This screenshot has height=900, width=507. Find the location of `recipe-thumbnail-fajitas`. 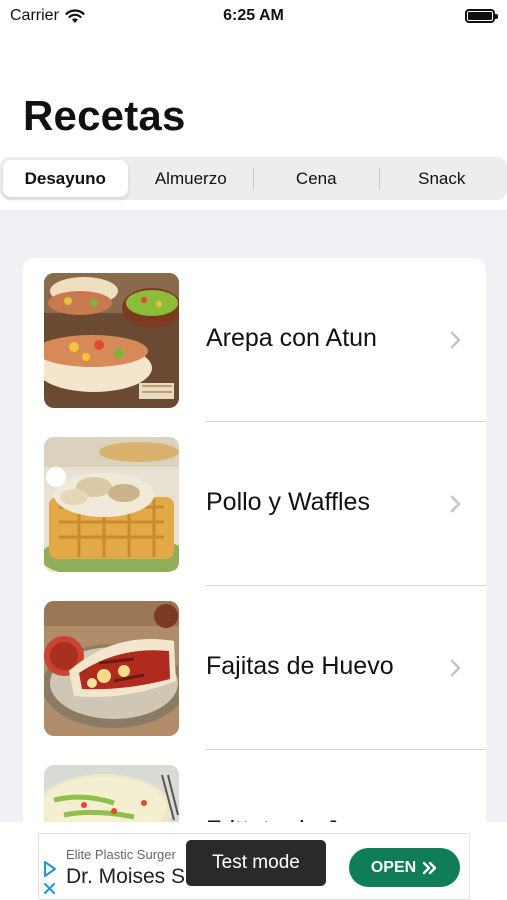

recipe-thumbnail-fajitas is located at coordinates (111, 668).